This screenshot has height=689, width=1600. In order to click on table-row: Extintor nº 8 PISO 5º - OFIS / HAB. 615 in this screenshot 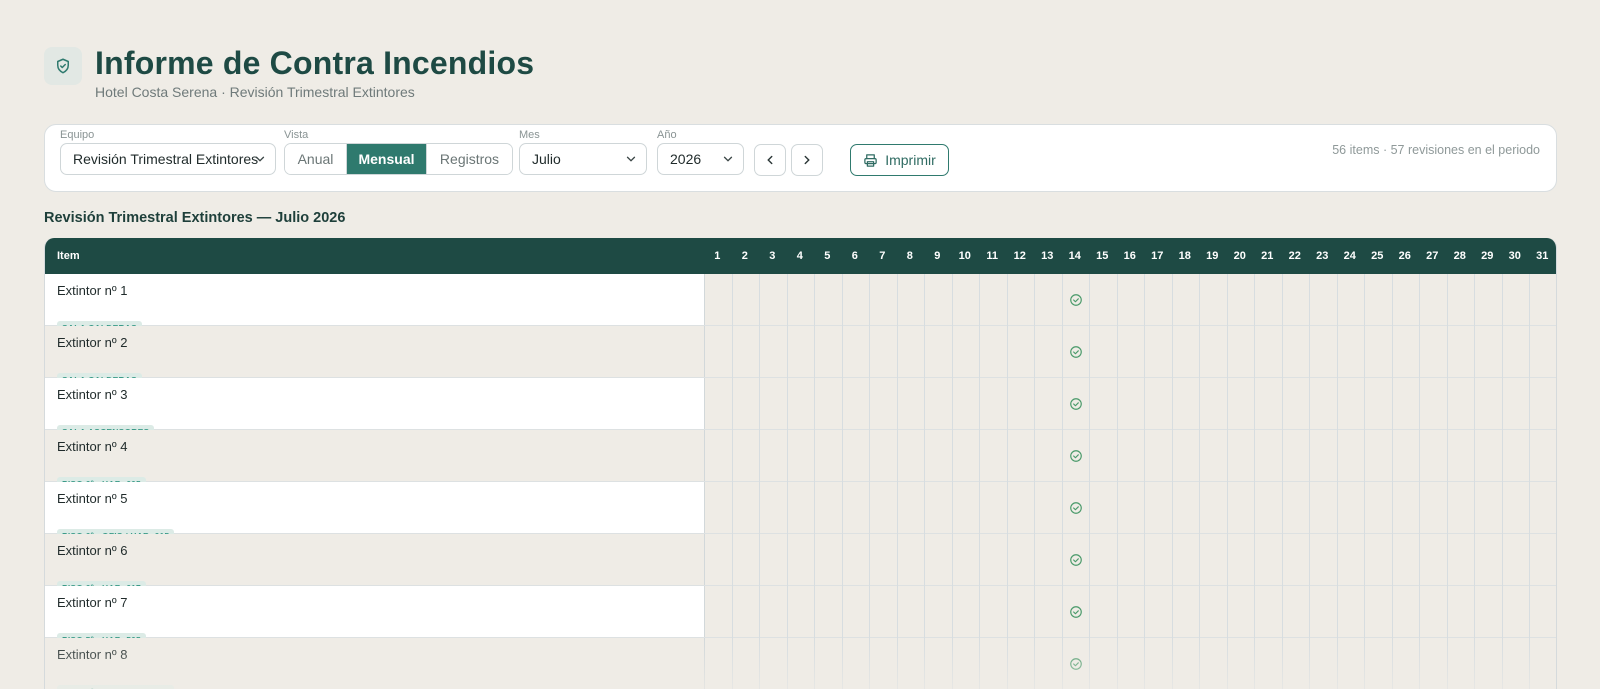, I will do `click(800, 663)`.